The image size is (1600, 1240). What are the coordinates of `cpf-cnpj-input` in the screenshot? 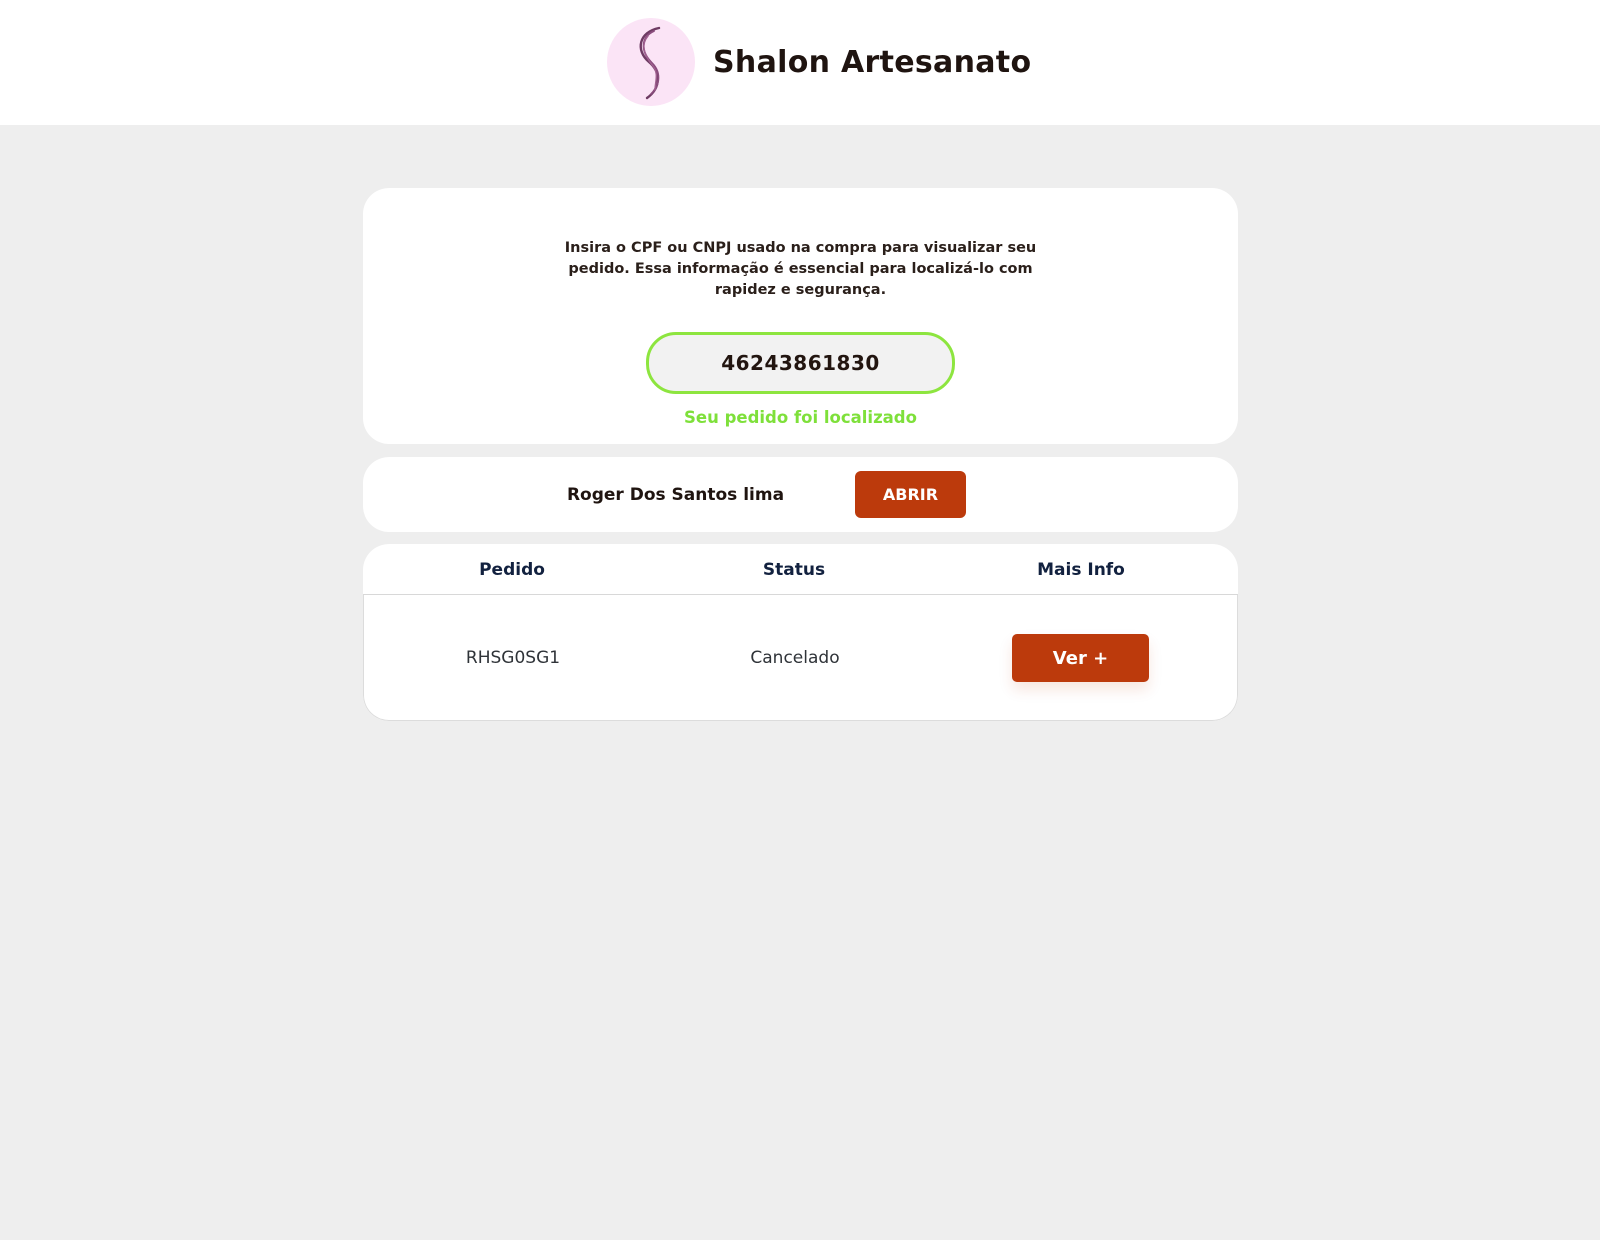 It's located at (800, 363).